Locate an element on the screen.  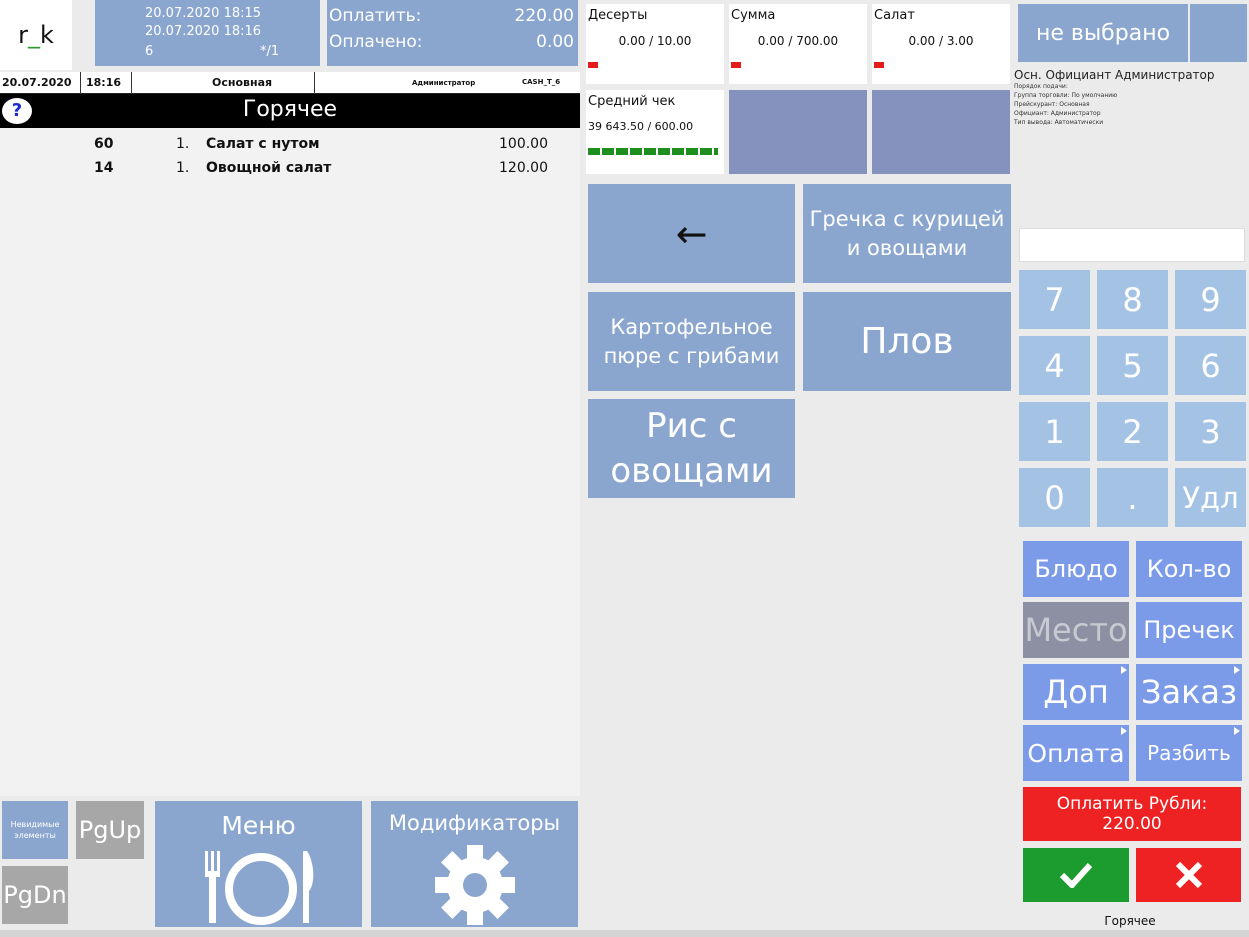
pay-amount: 220.00 is located at coordinates (1132, 824).